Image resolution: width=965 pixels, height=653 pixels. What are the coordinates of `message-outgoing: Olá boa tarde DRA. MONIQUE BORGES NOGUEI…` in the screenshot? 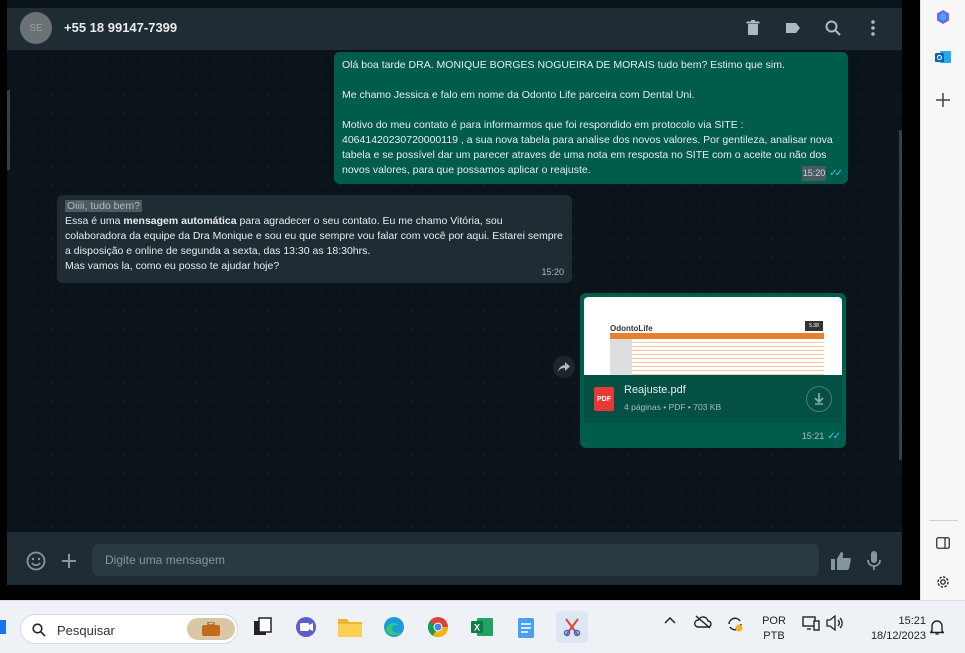 It's located at (591, 118).